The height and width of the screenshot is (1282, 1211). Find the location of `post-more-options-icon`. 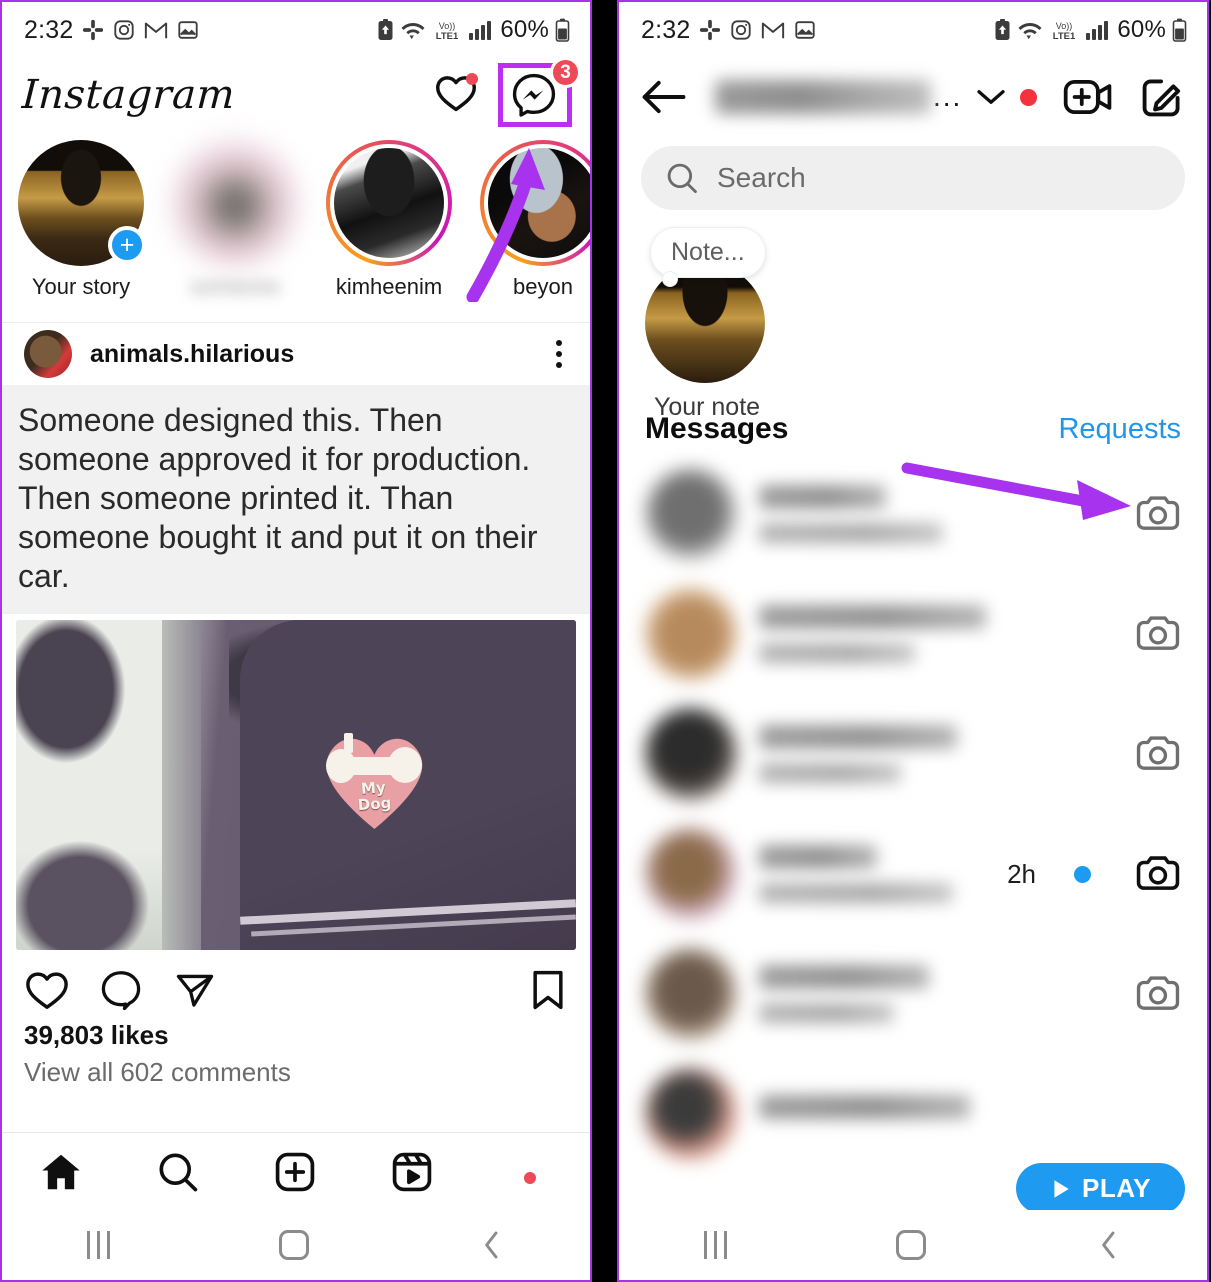

post-more-options-icon is located at coordinates (559, 354).